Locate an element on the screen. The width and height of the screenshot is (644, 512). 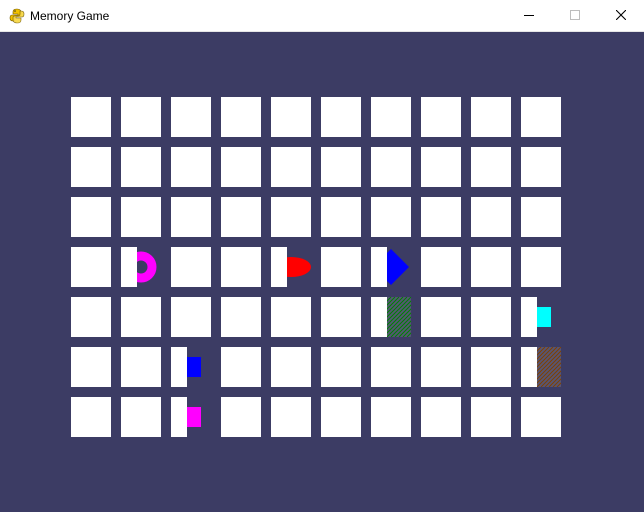
python-snake-icon is located at coordinates (17, 16).